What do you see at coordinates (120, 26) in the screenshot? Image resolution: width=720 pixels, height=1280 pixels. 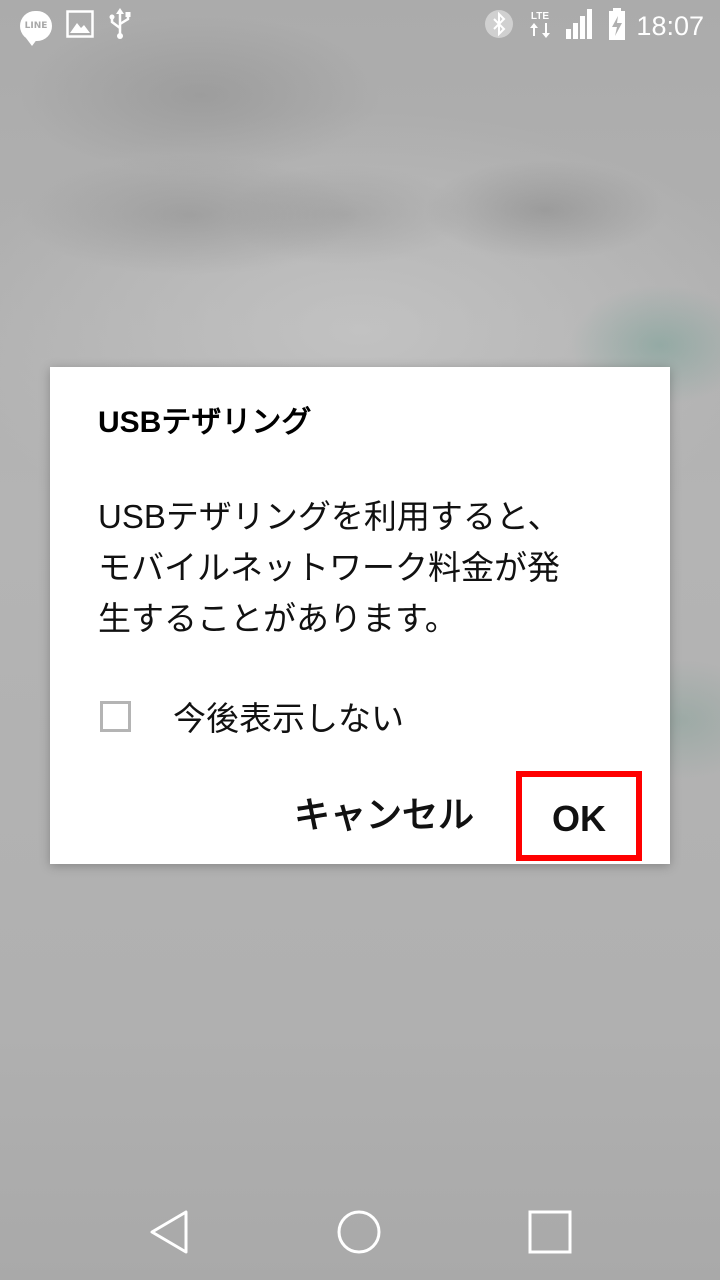 I see `usb-icon` at bounding box center [120, 26].